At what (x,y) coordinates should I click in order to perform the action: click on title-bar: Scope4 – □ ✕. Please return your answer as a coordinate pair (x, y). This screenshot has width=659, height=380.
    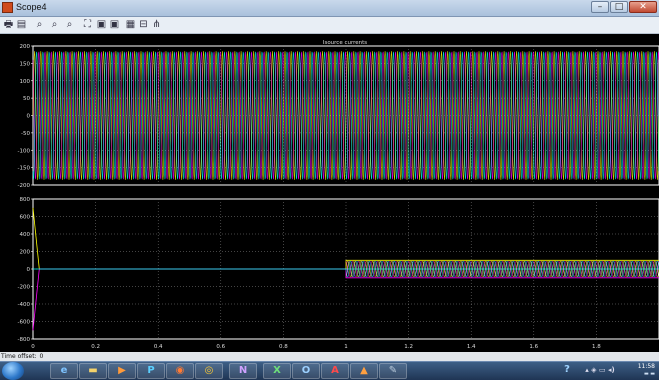
    Looking at the image, I should click on (329, 8).